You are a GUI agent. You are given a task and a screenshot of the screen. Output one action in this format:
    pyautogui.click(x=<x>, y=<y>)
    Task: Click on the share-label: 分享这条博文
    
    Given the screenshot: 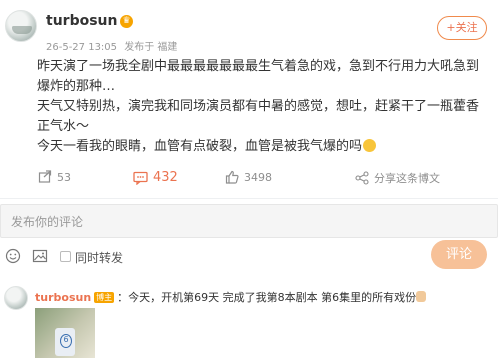 What is the action you would take?
    pyautogui.click(x=407, y=178)
    